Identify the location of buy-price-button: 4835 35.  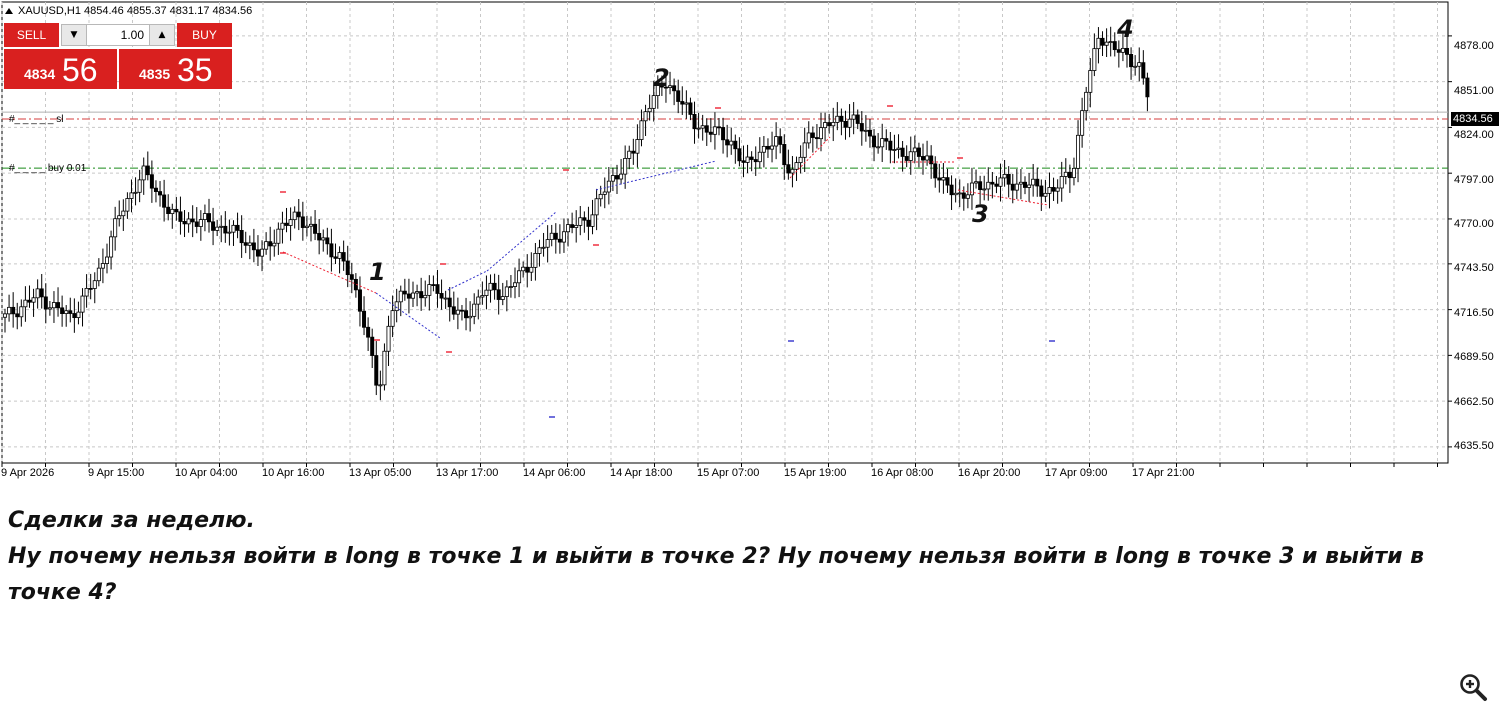
(175, 69).